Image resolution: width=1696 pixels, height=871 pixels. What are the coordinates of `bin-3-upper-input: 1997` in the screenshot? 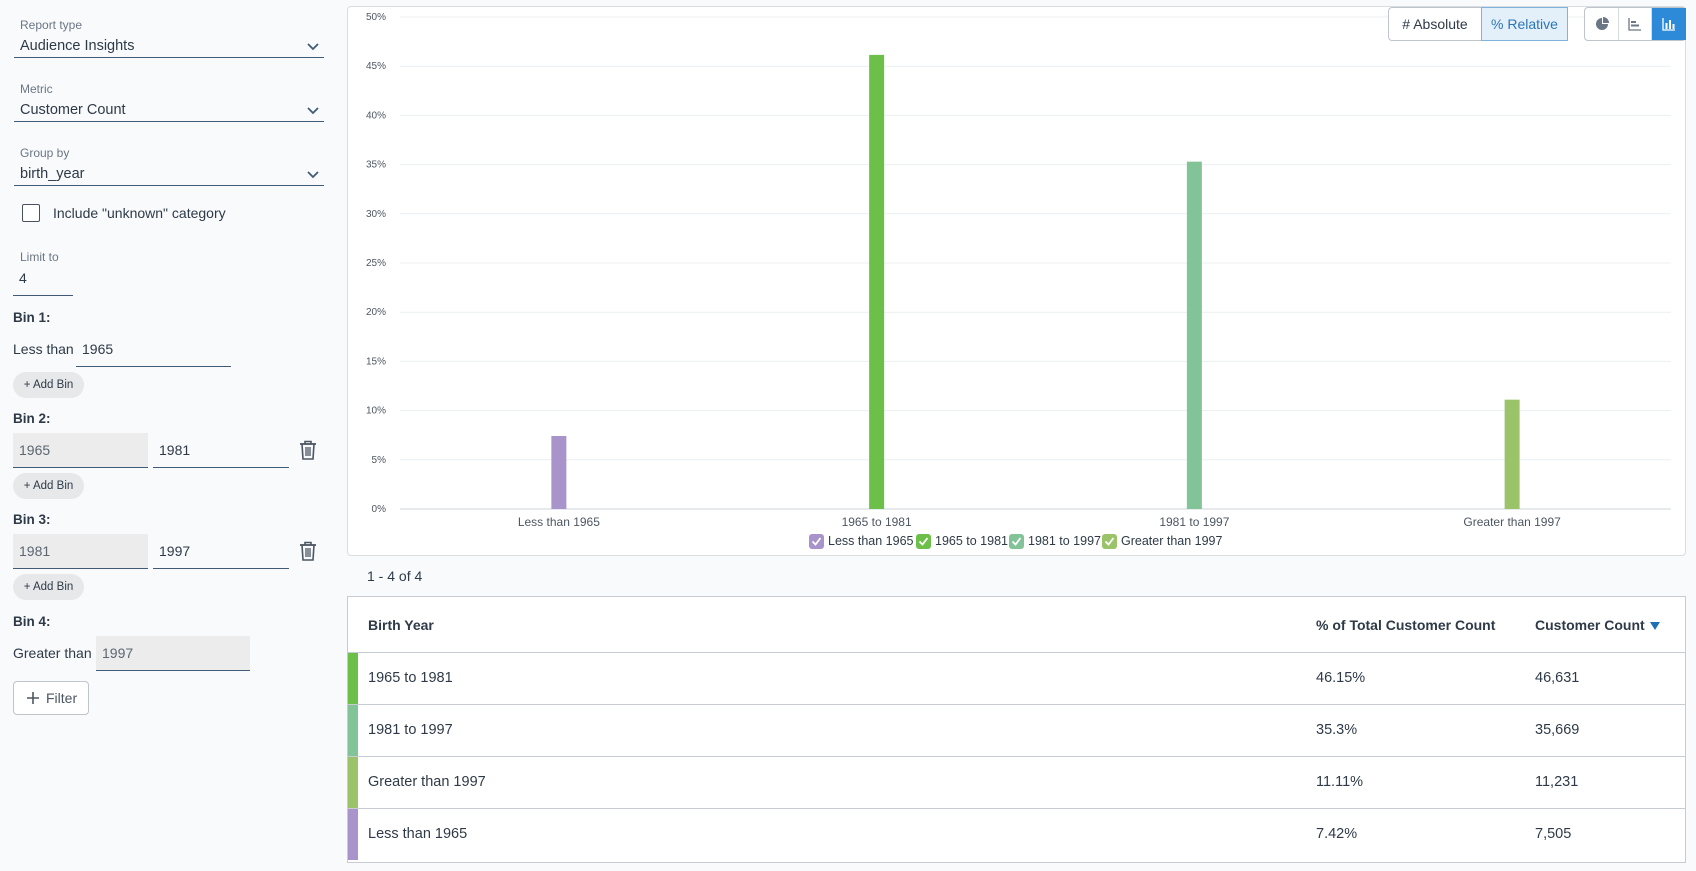 It's located at (221, 551).